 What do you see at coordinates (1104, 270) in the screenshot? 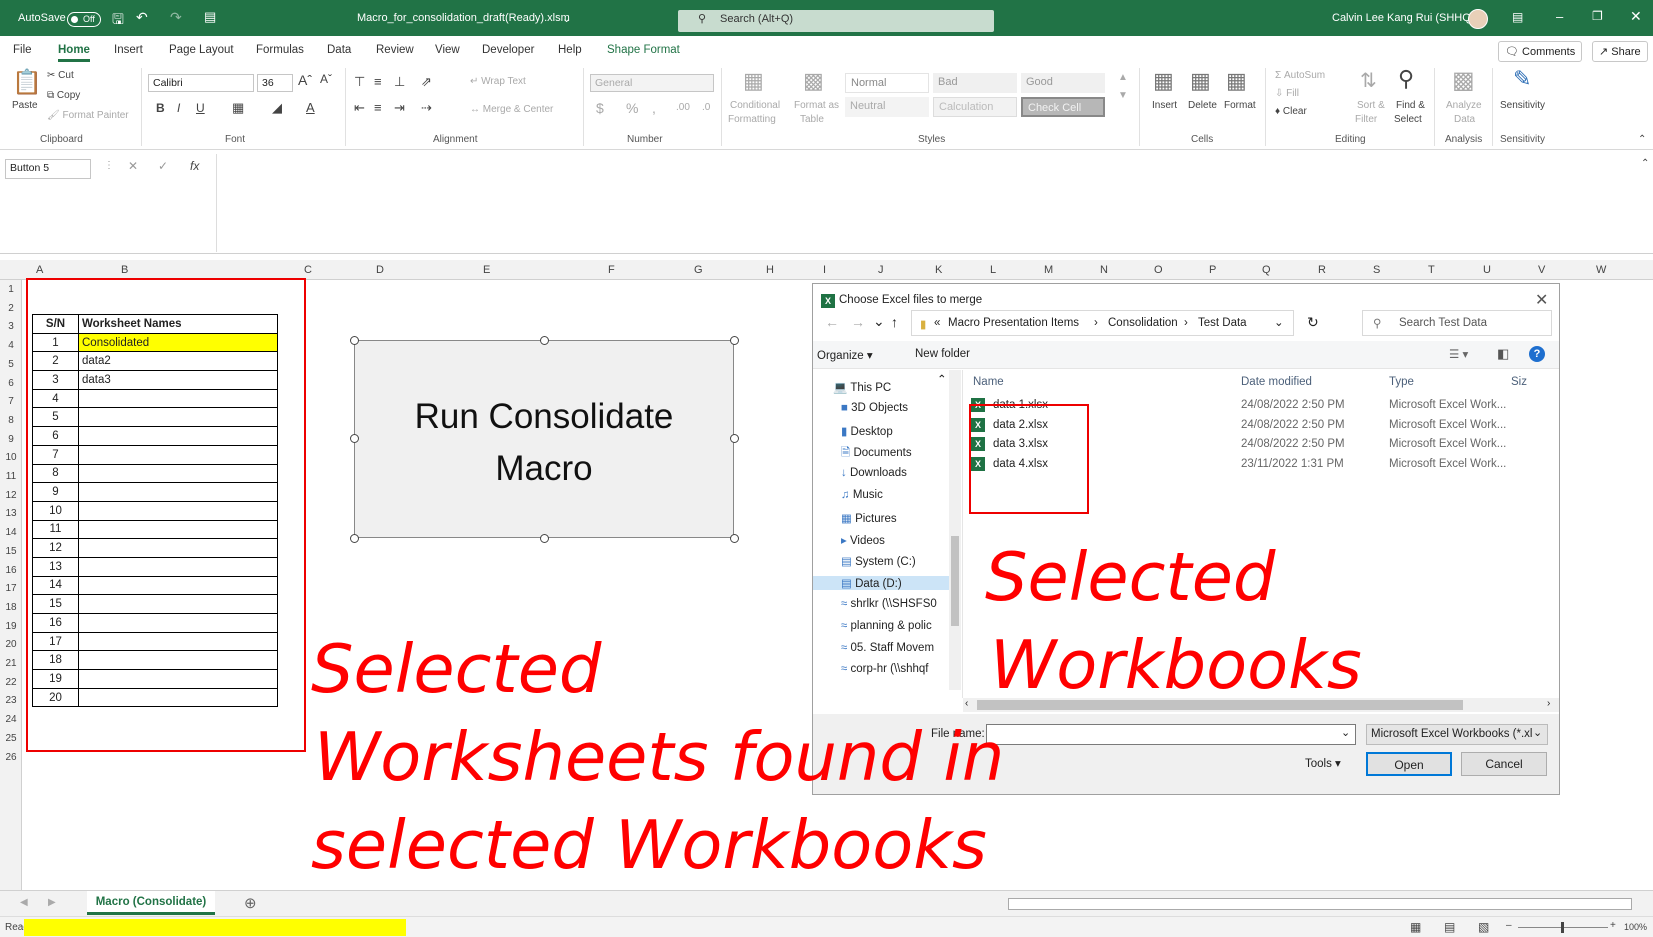
I see `column-header-n: N` at bounding box center [1104, 270].